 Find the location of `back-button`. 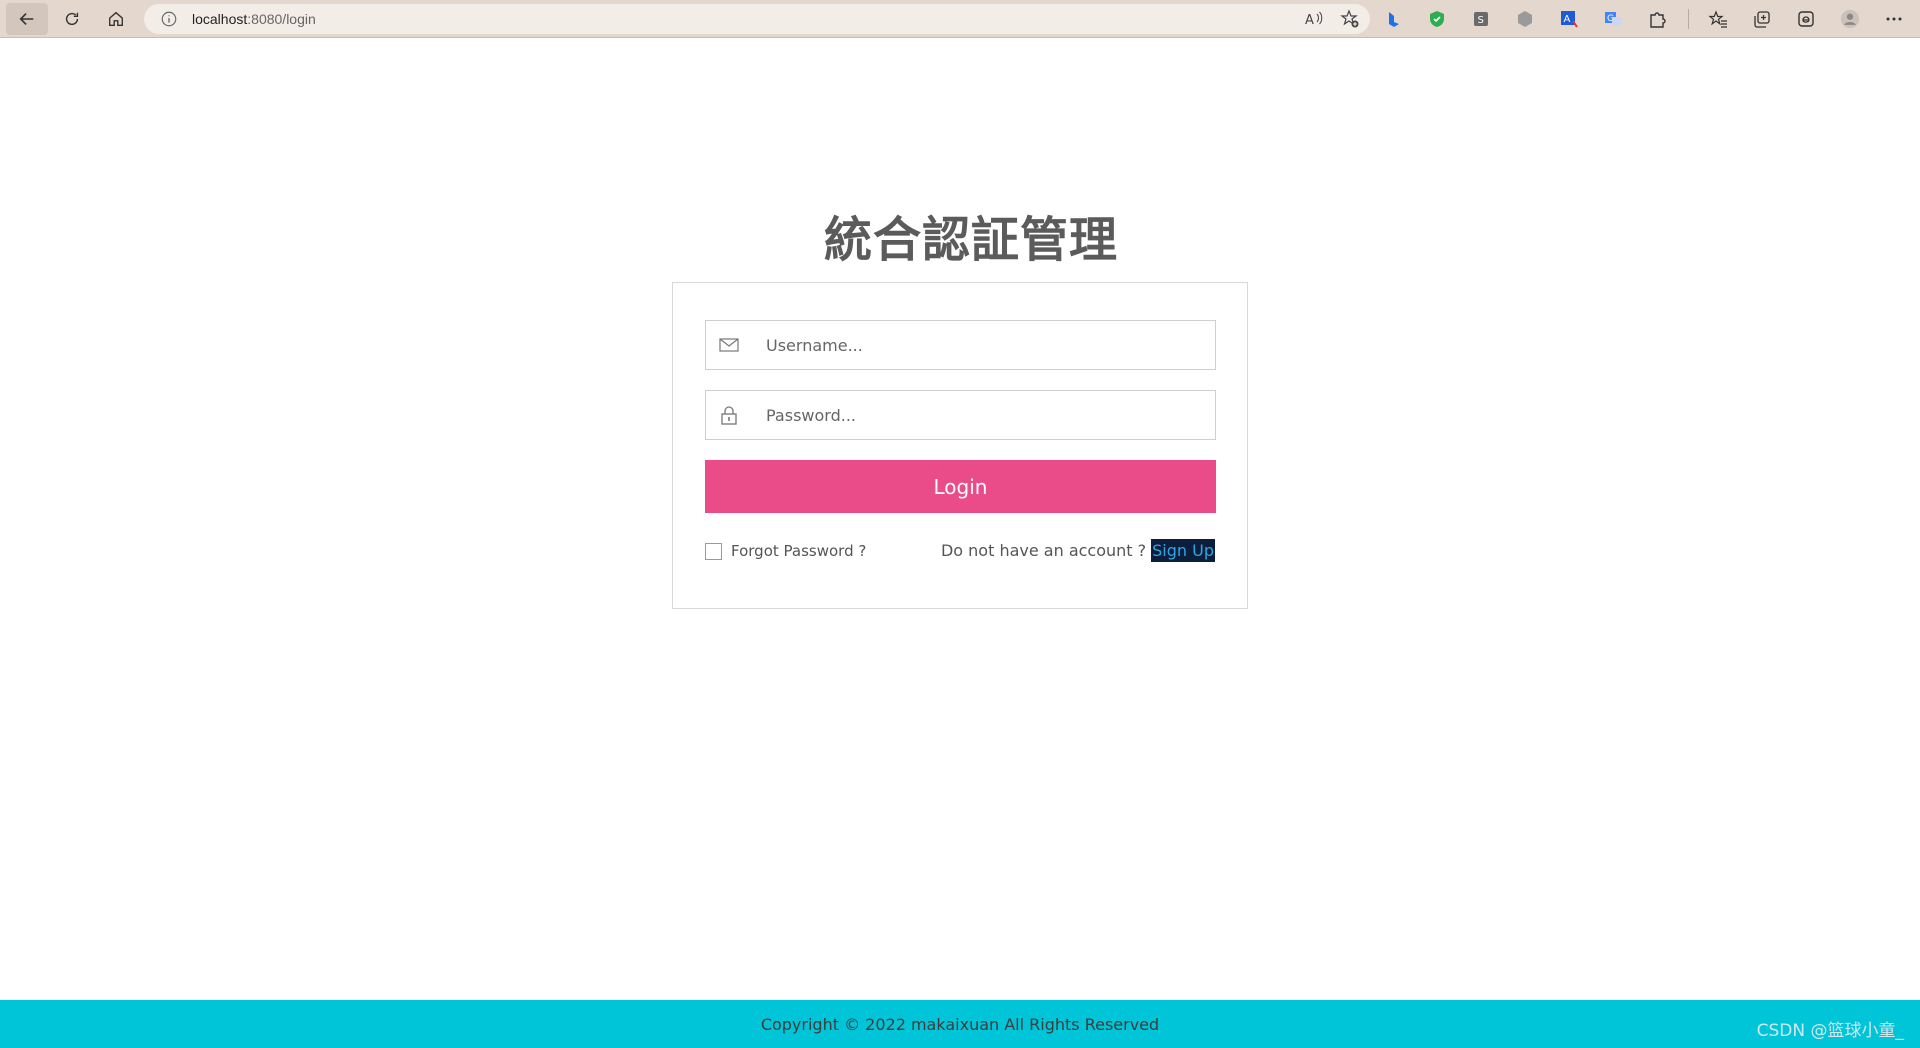

back-button is located at coordinates (27, 18).